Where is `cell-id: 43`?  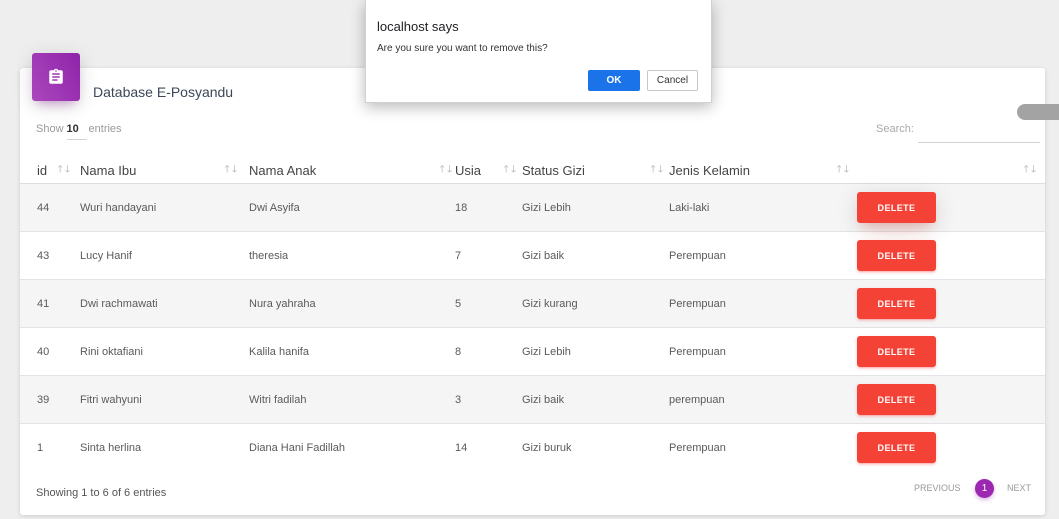 cell-id: 43 is located at coordinates (43, 255).